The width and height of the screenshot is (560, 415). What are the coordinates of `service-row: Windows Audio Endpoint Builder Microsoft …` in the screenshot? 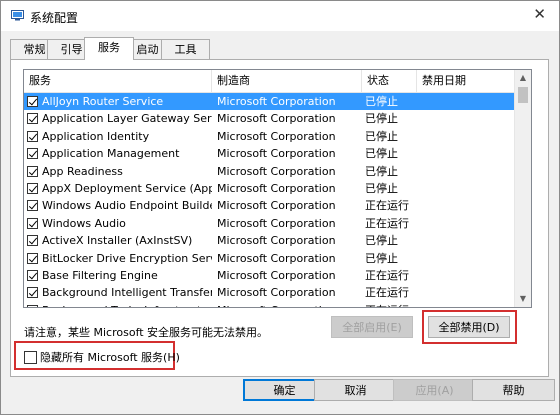 It's located at (269, 205).